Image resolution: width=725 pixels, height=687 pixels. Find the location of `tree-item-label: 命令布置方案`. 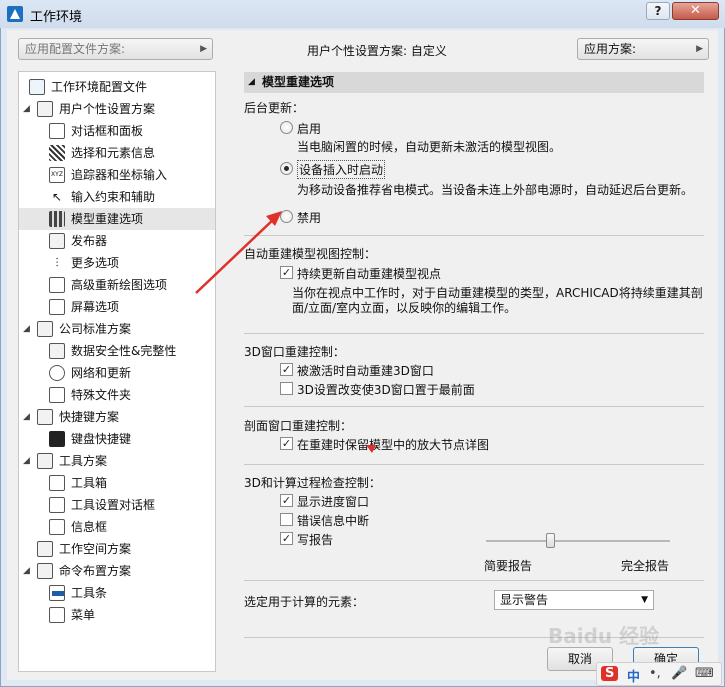

tree-item-label: 命令布置方案 is located at coordinates (95, 571).